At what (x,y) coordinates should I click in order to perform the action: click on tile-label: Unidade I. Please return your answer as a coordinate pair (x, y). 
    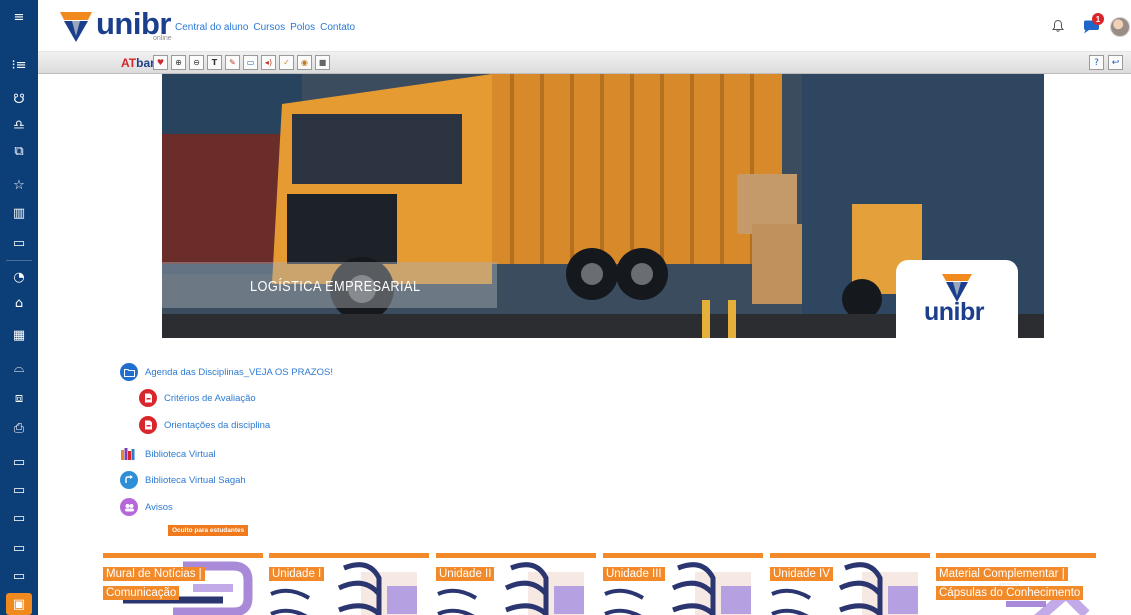
    Looking at the image, I should click on (297, 573).